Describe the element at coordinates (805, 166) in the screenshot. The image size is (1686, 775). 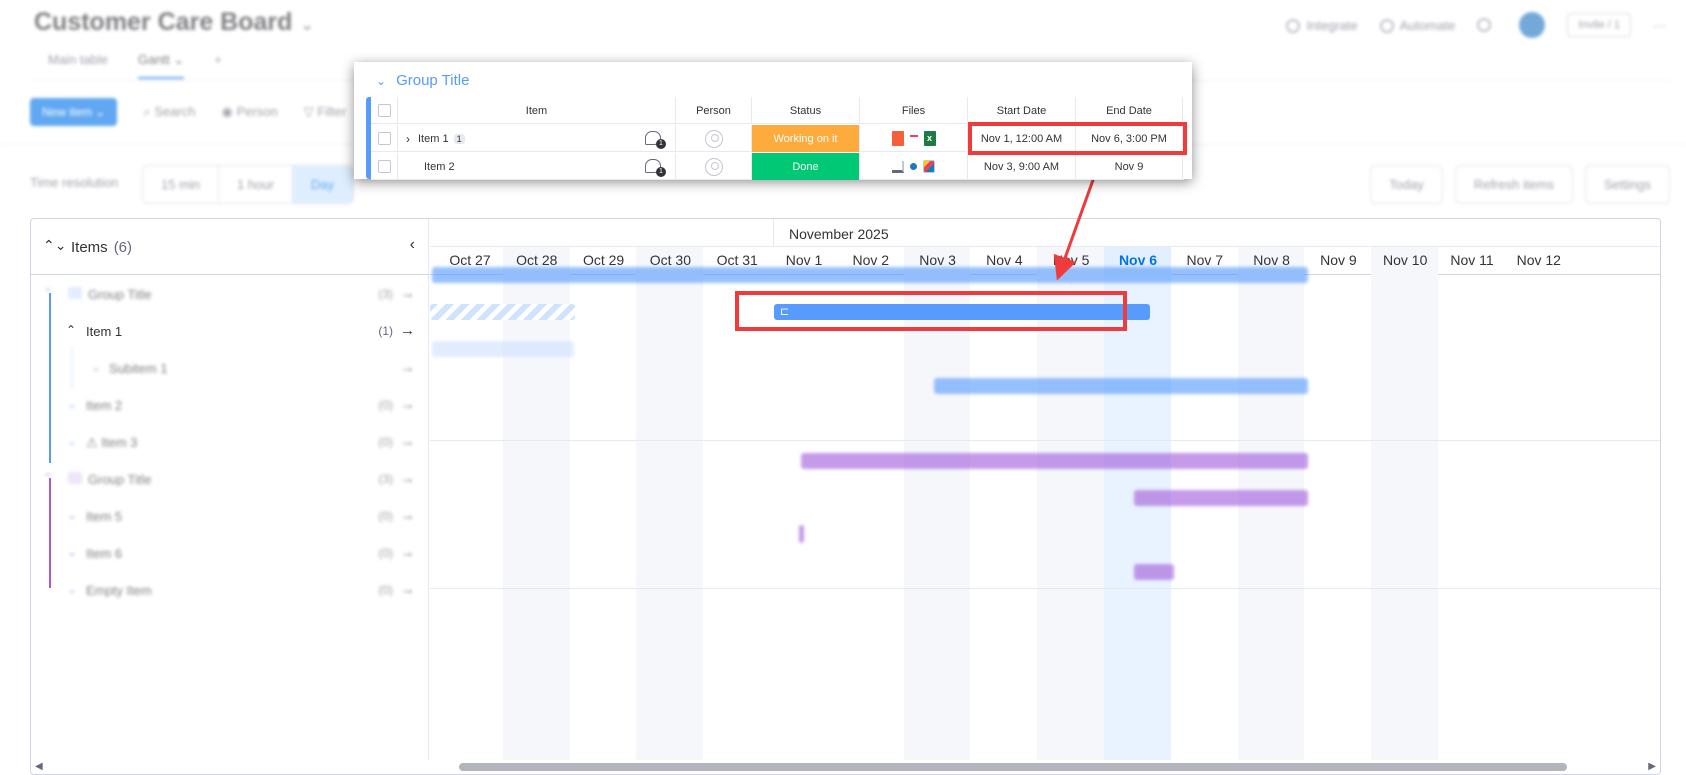
I see `status-badge: Done` at that location.